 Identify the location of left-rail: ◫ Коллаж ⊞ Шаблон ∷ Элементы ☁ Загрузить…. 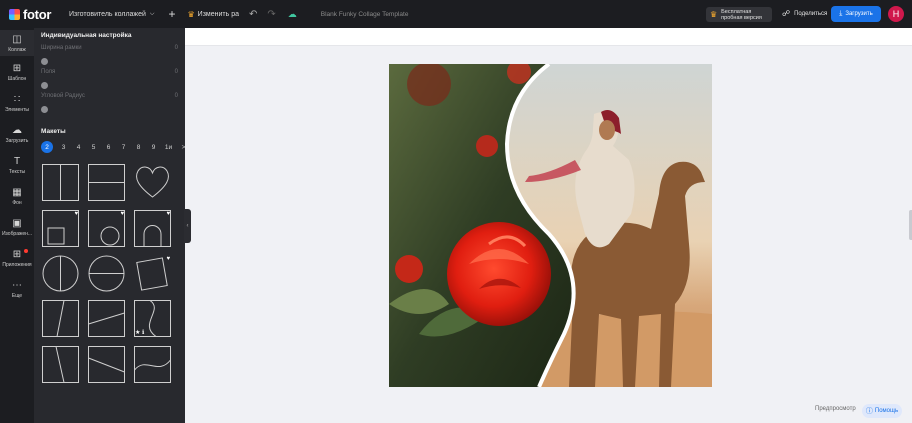
(17, 225).